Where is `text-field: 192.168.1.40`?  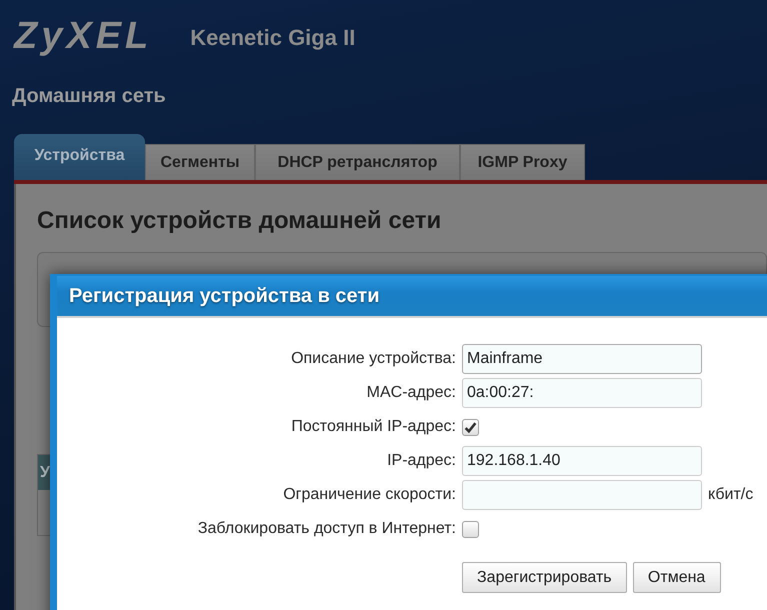
text-field: 192.168.1.40 is located at coordinates (582, 461).